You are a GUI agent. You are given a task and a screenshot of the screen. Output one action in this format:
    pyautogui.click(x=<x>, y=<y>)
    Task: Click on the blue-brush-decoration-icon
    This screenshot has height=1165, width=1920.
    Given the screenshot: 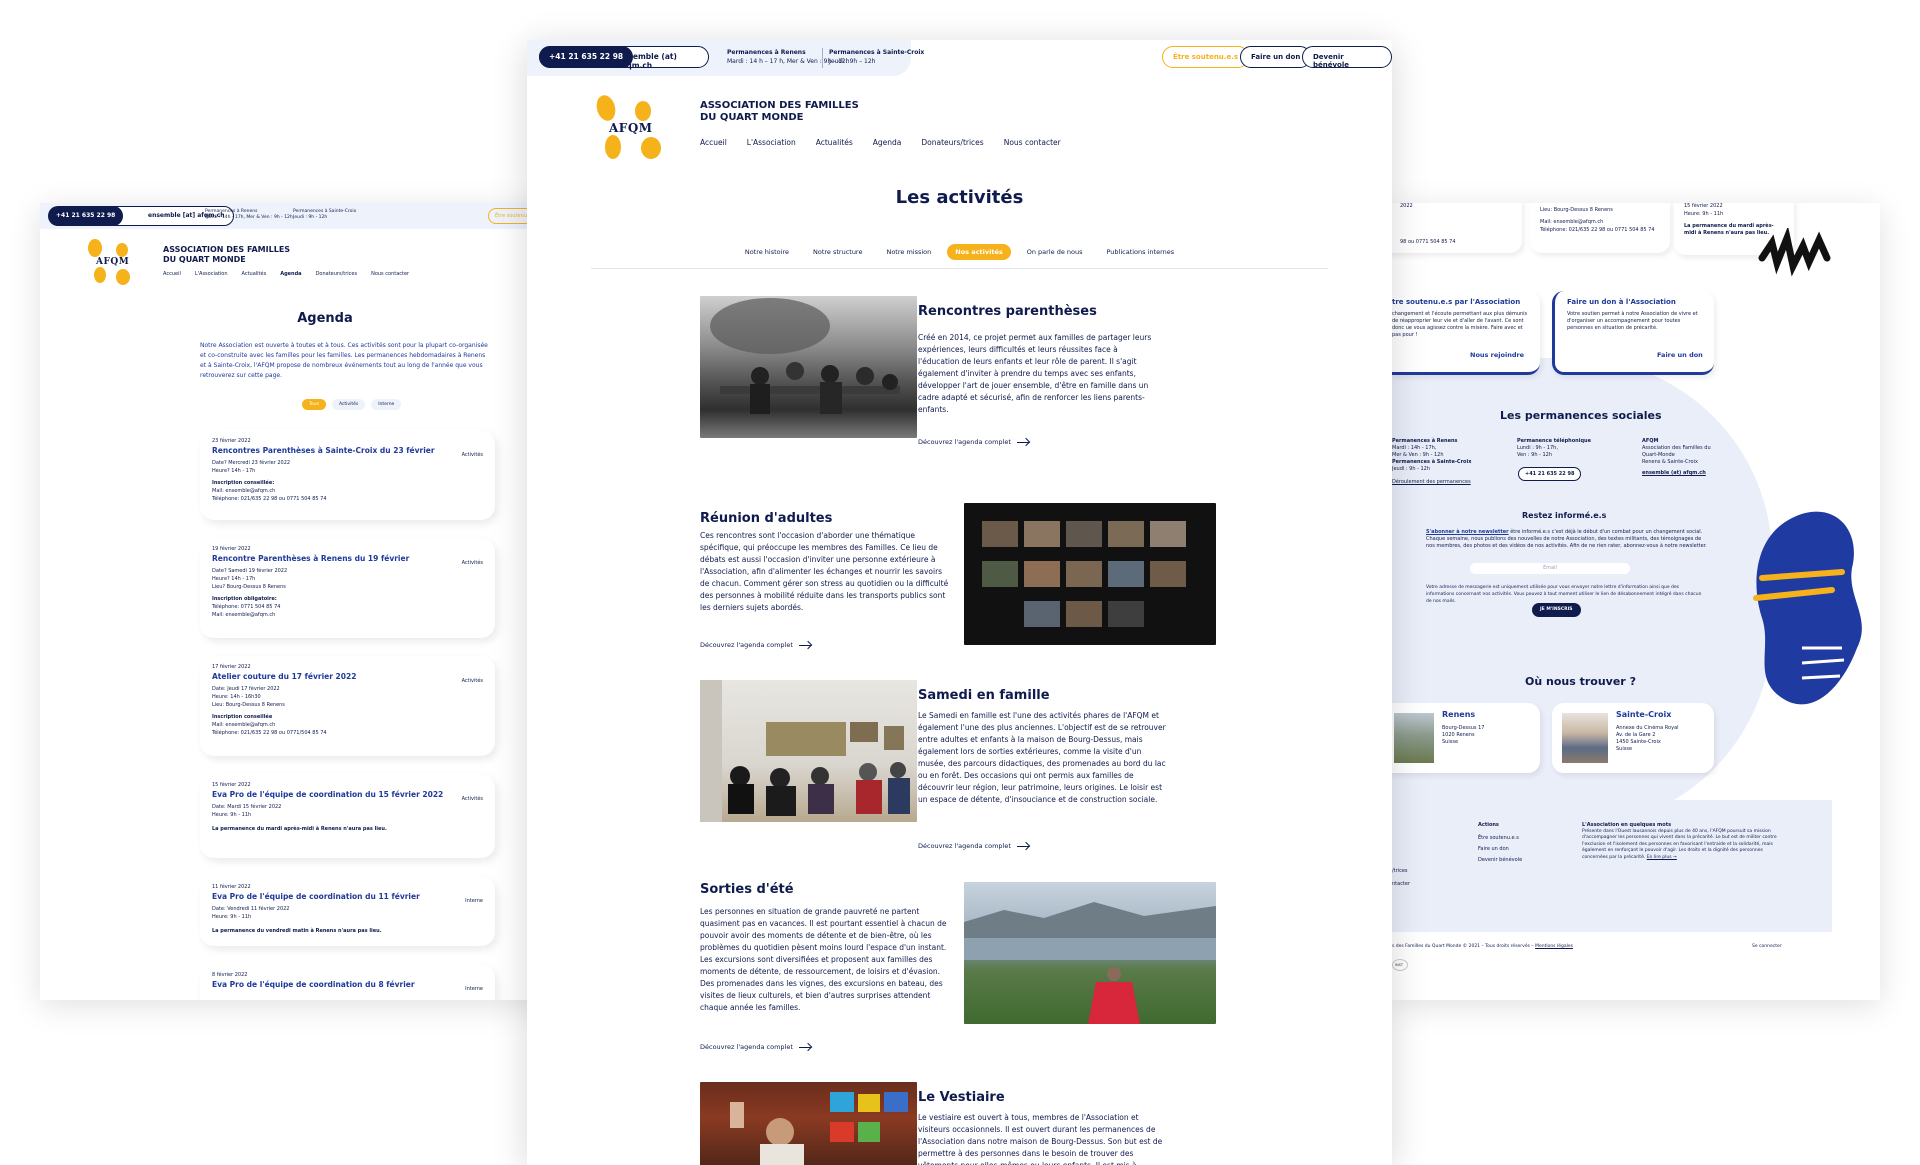 What is the action you would take?
    pyautogui.click(x=1807, y=608)
    